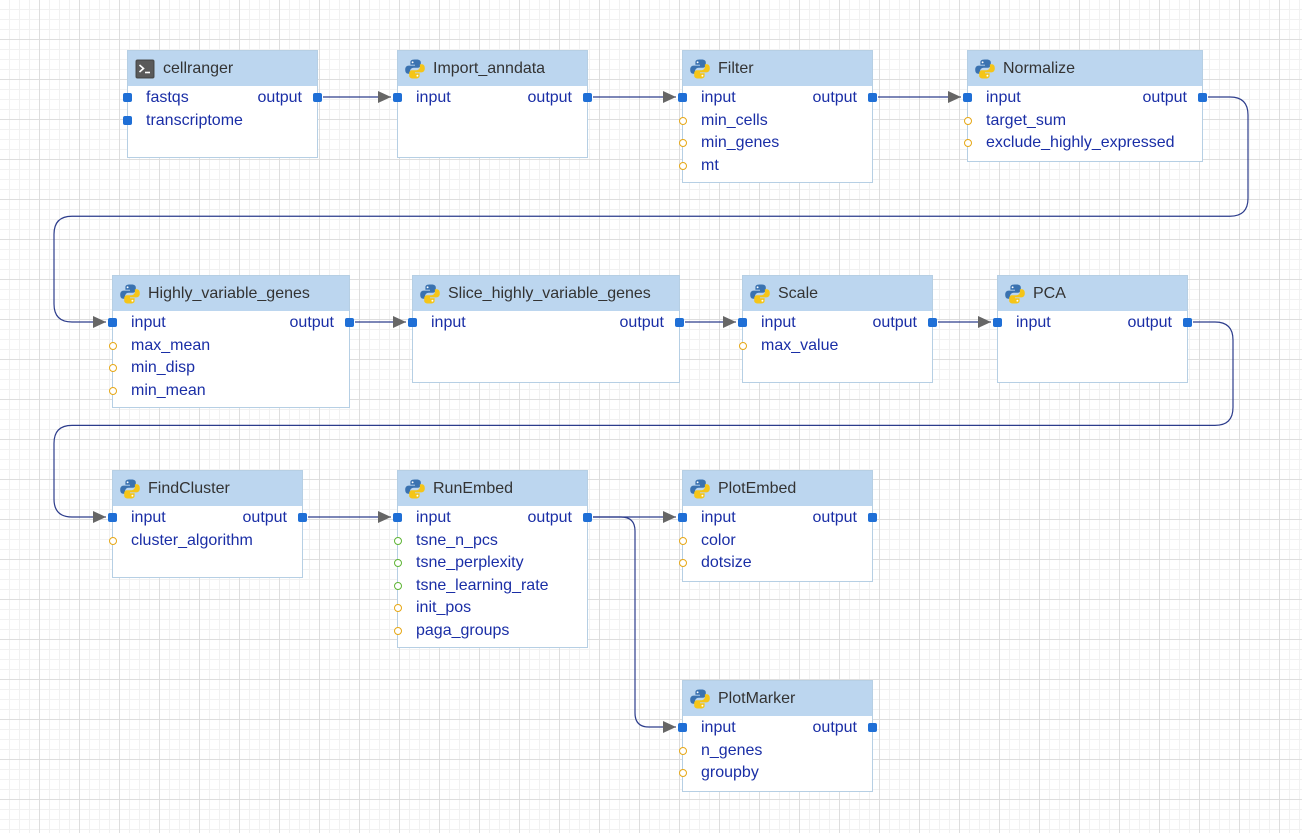 Image resolution: width=1302 pixels, height=833 pixels. I want to click on node-header: FindCluster, so click(207, 488).